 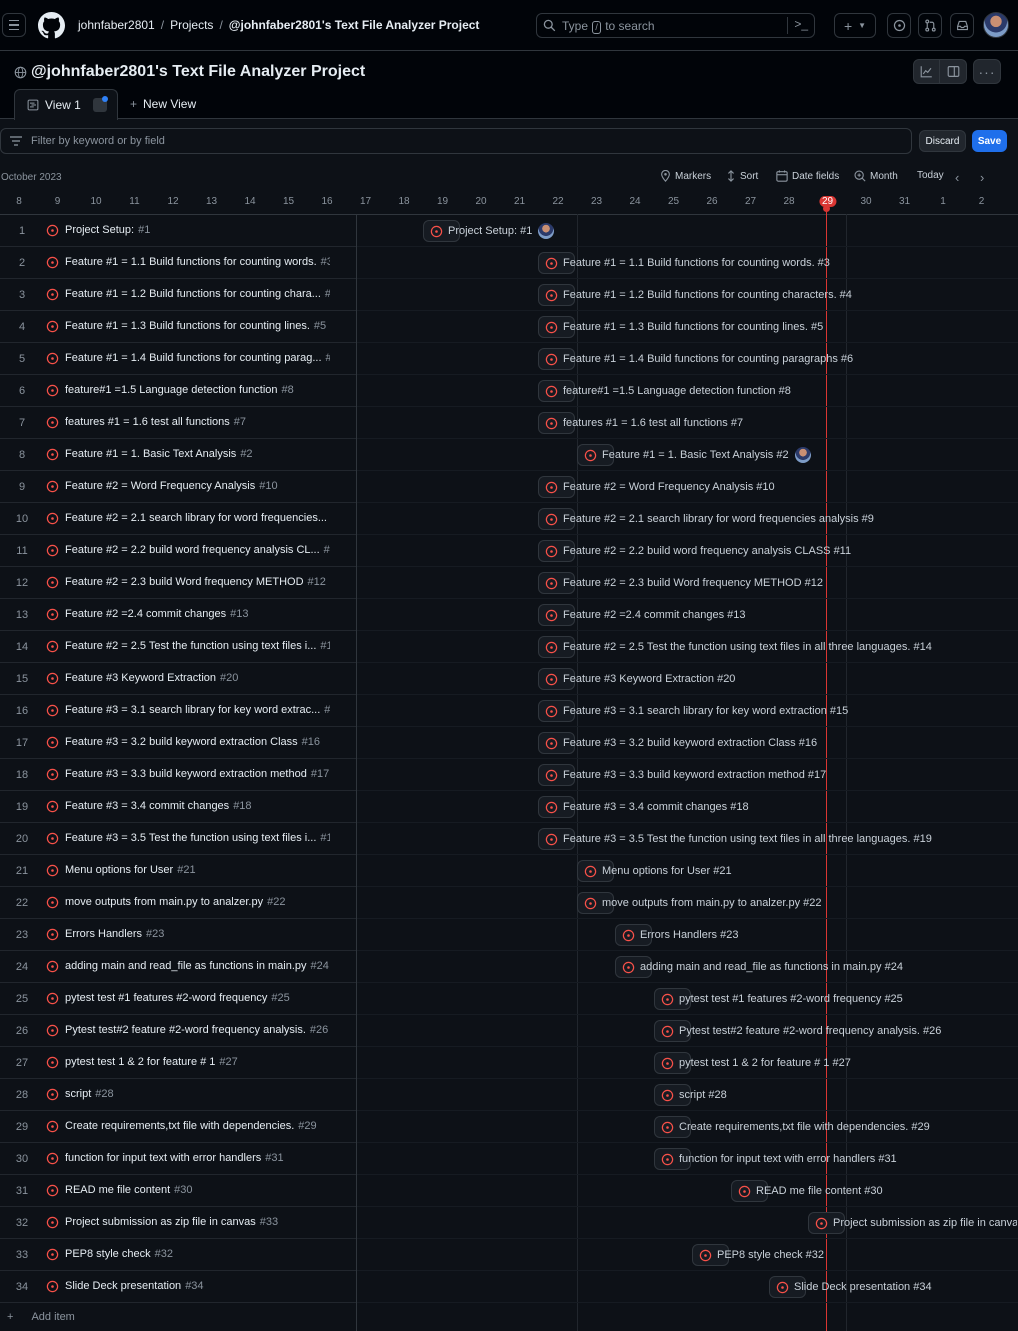 I want to click on add-item-button: + Add item, so click(x=41, y=1317).